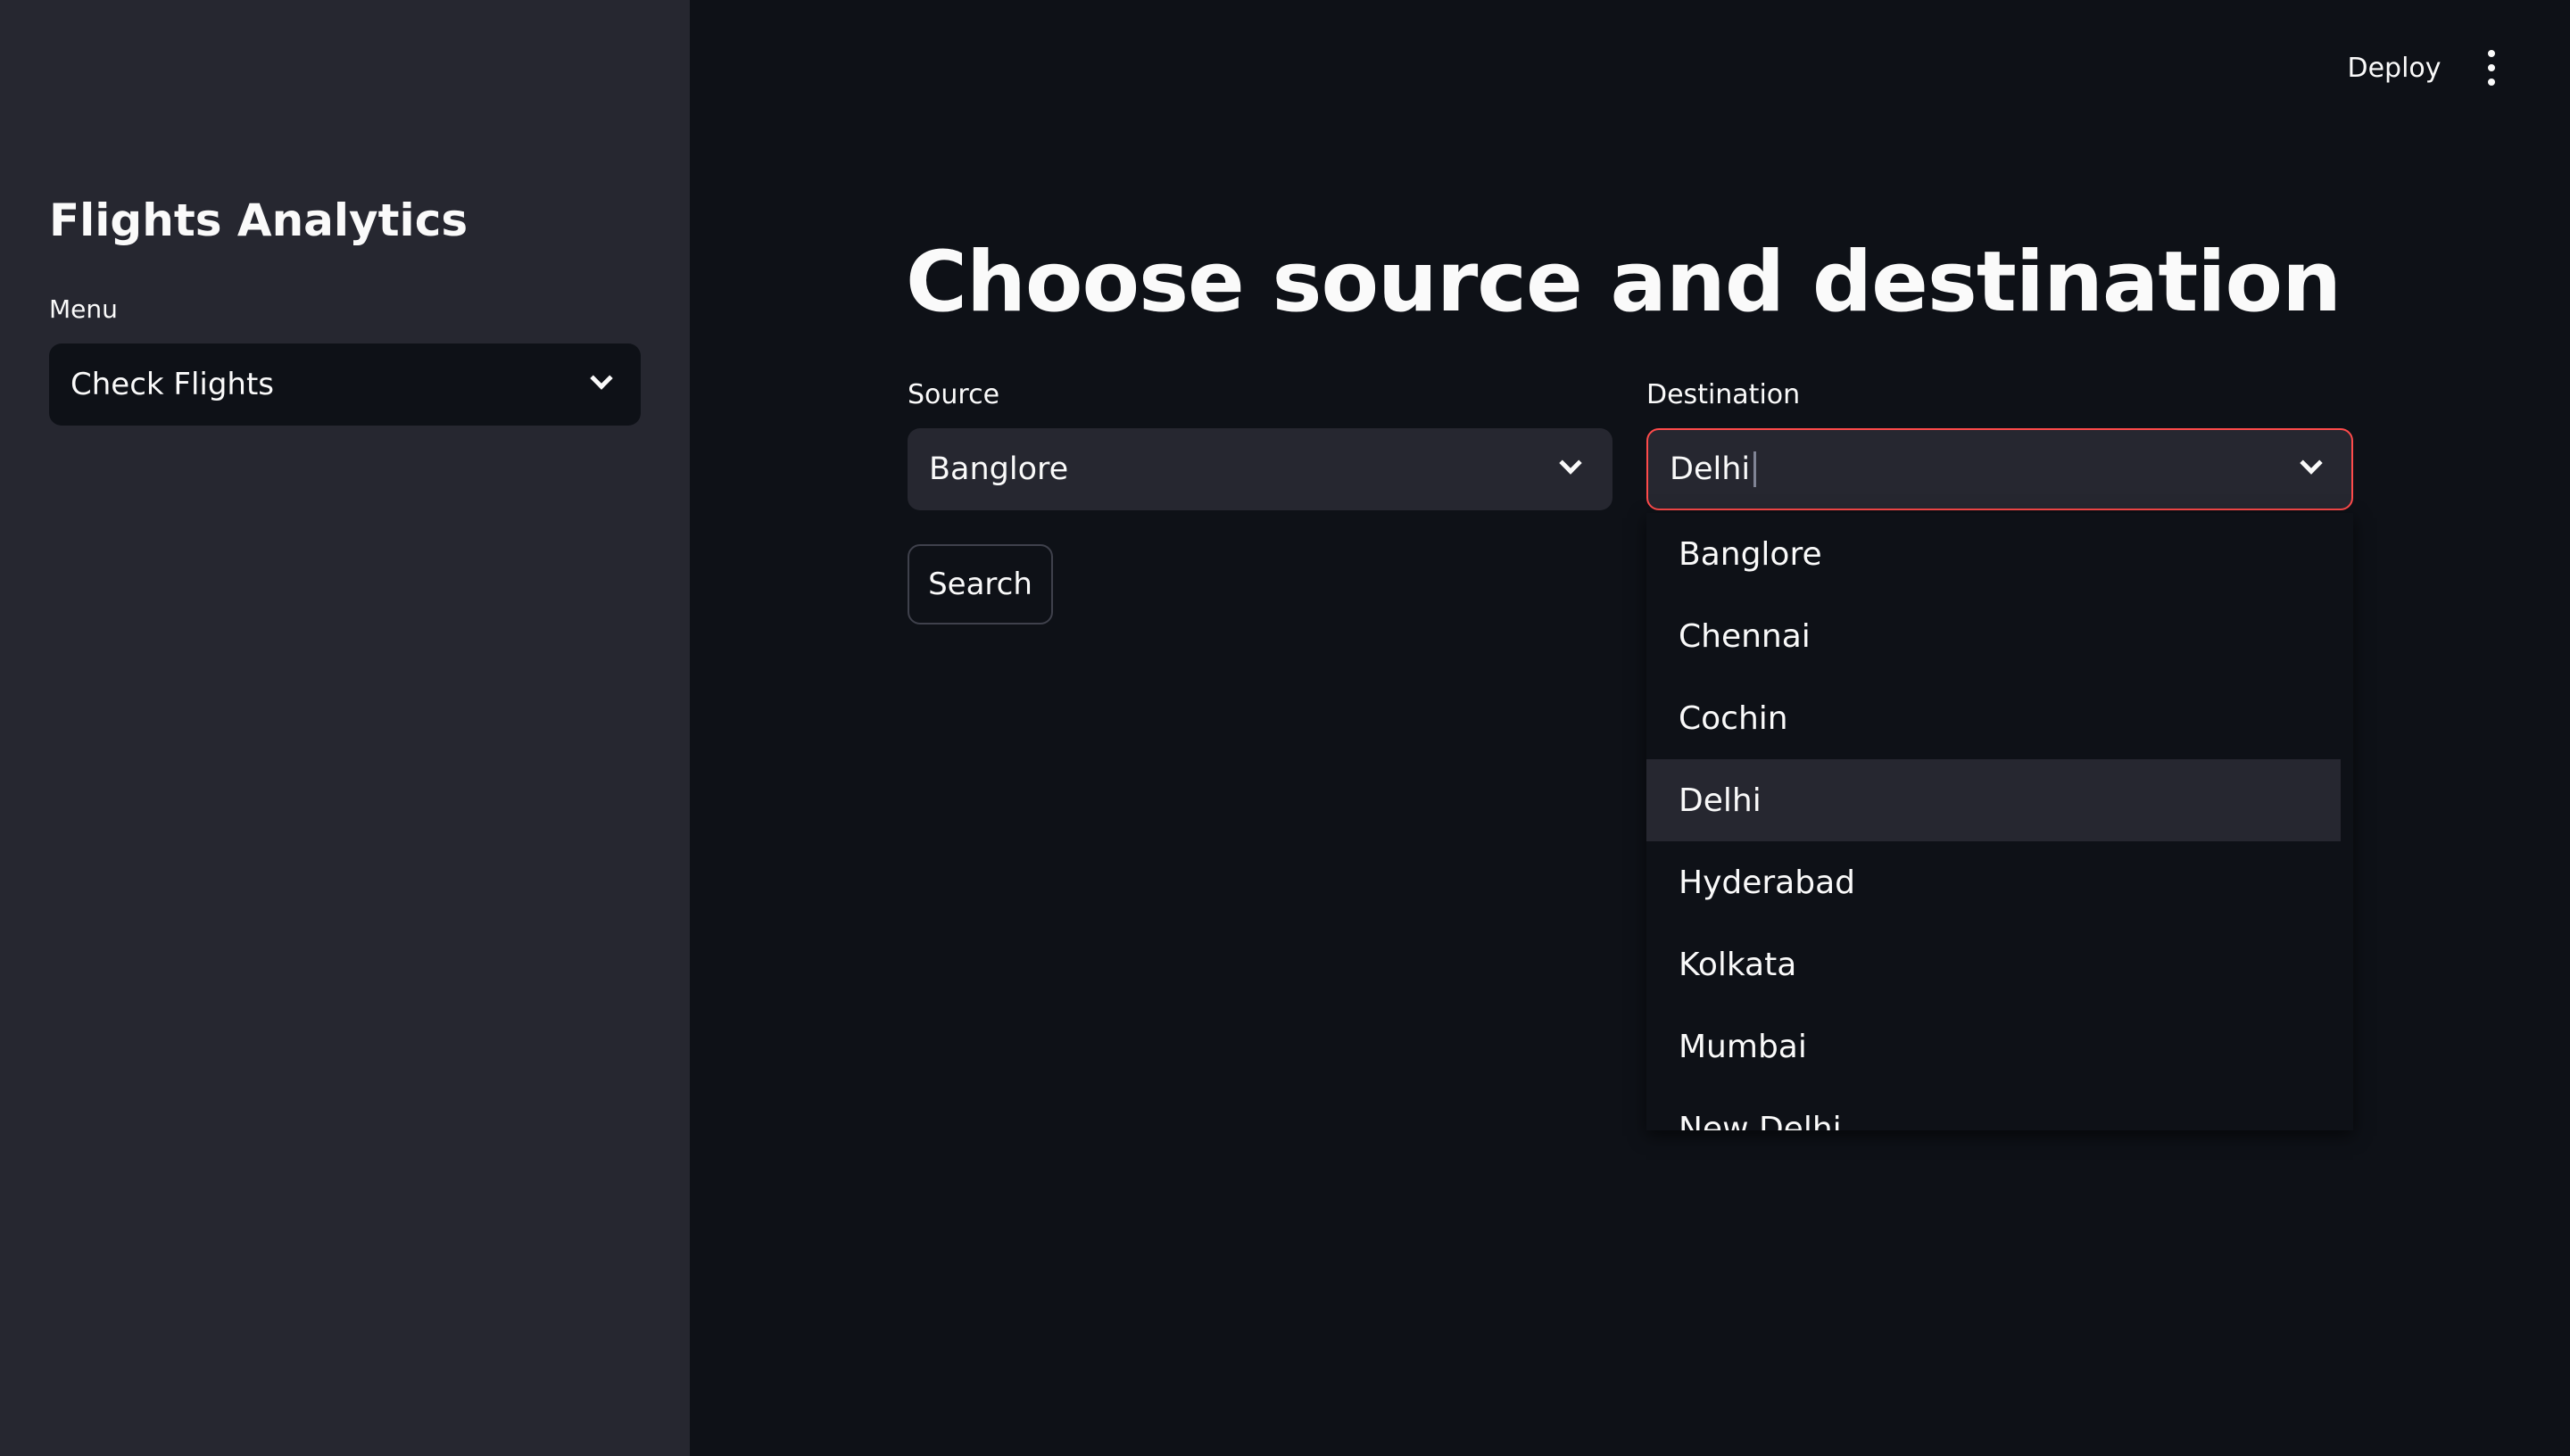 The image size is (2570, 1456). Describe the element at coordinates (1993, 636) in the screenshot. I see `dropdown-option: Chennai` at that location.